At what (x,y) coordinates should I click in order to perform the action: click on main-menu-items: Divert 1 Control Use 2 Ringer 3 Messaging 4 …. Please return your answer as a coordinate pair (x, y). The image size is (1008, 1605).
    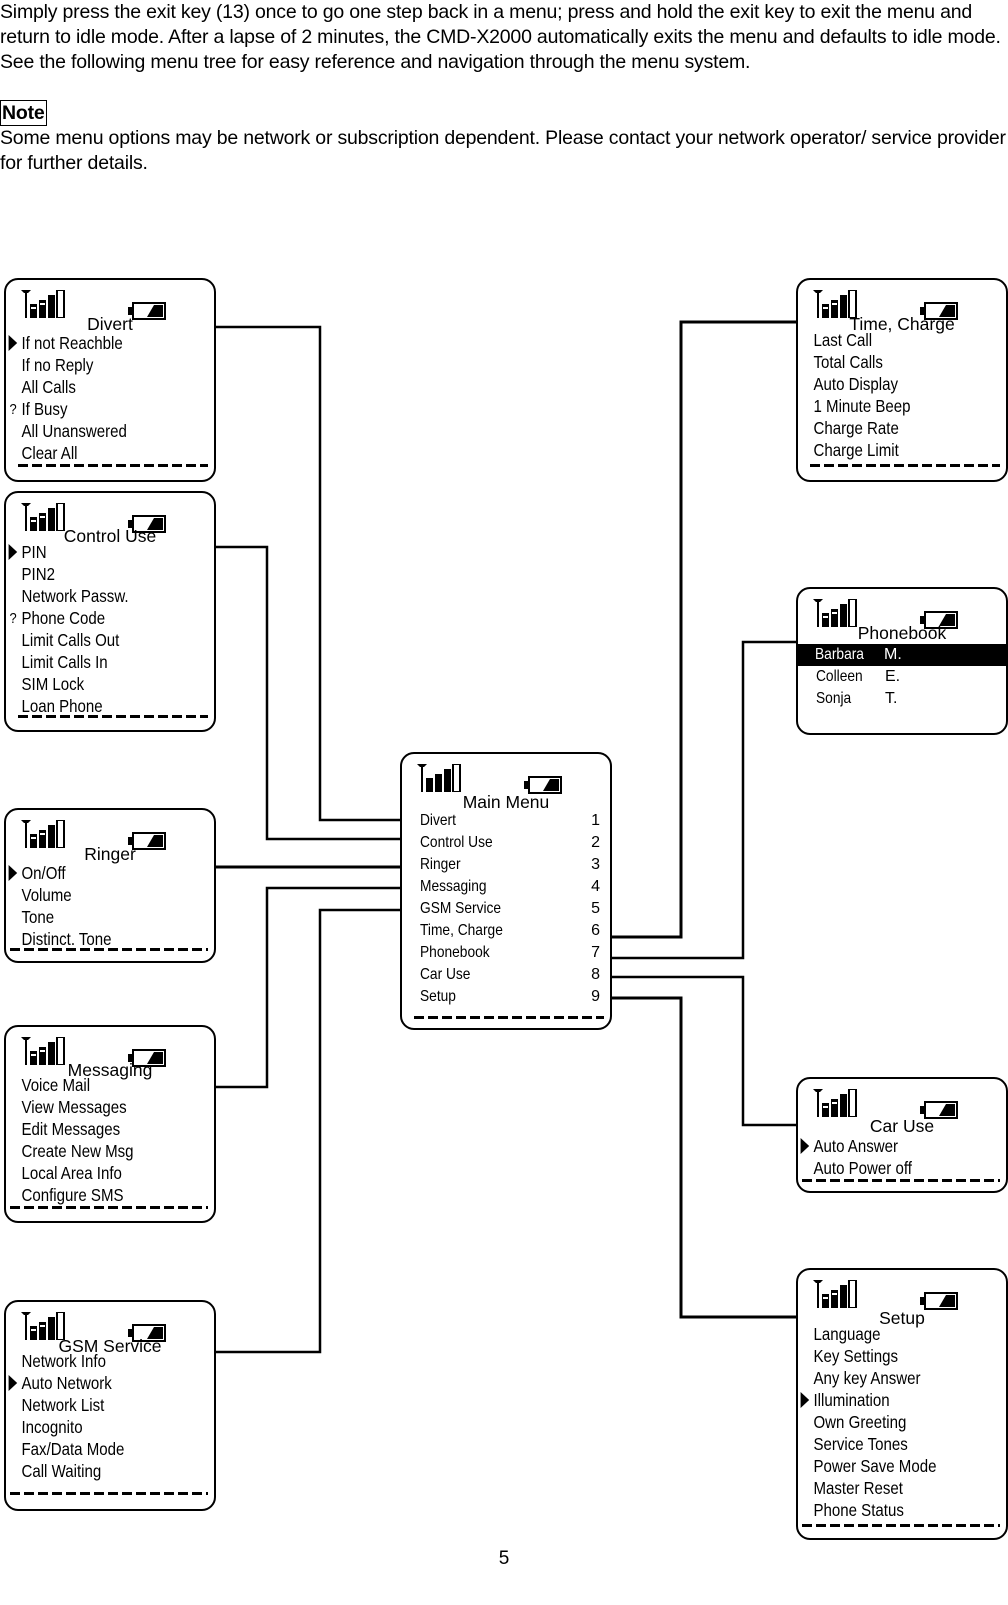
    Looking at the image, I should click on (501, 909).